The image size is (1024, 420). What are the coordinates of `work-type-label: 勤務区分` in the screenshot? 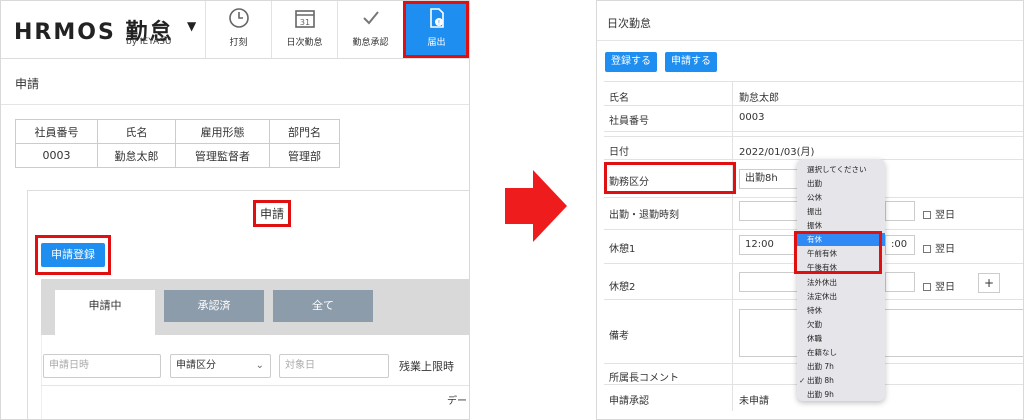 It's located at (629, 182).